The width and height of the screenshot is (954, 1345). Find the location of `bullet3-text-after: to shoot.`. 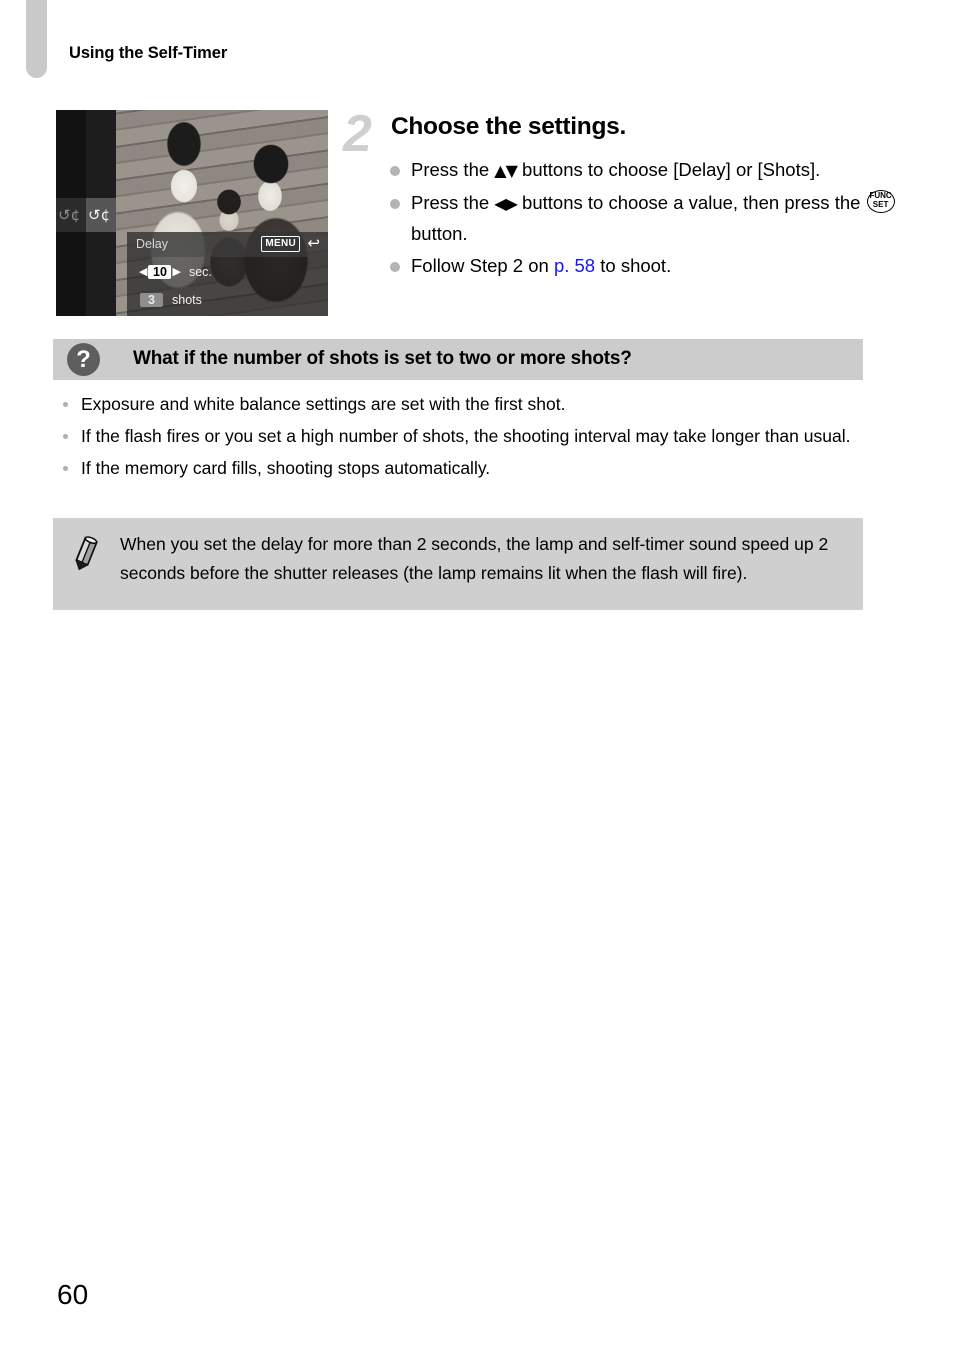

bullet3-text-after: to shoot. is located at coordinates (633, 265).